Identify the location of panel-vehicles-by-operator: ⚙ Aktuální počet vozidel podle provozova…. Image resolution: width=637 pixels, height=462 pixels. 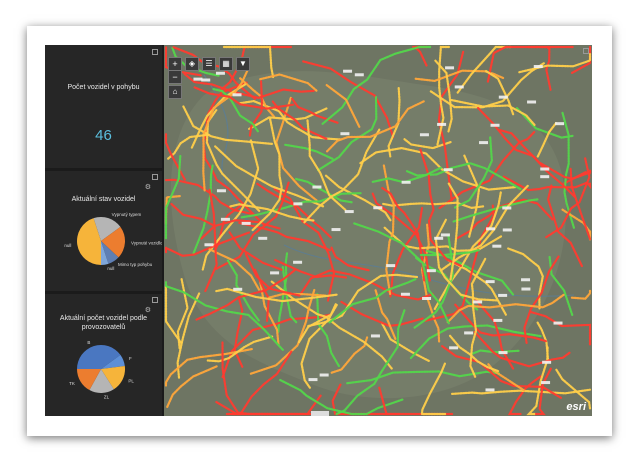
(103, 355).